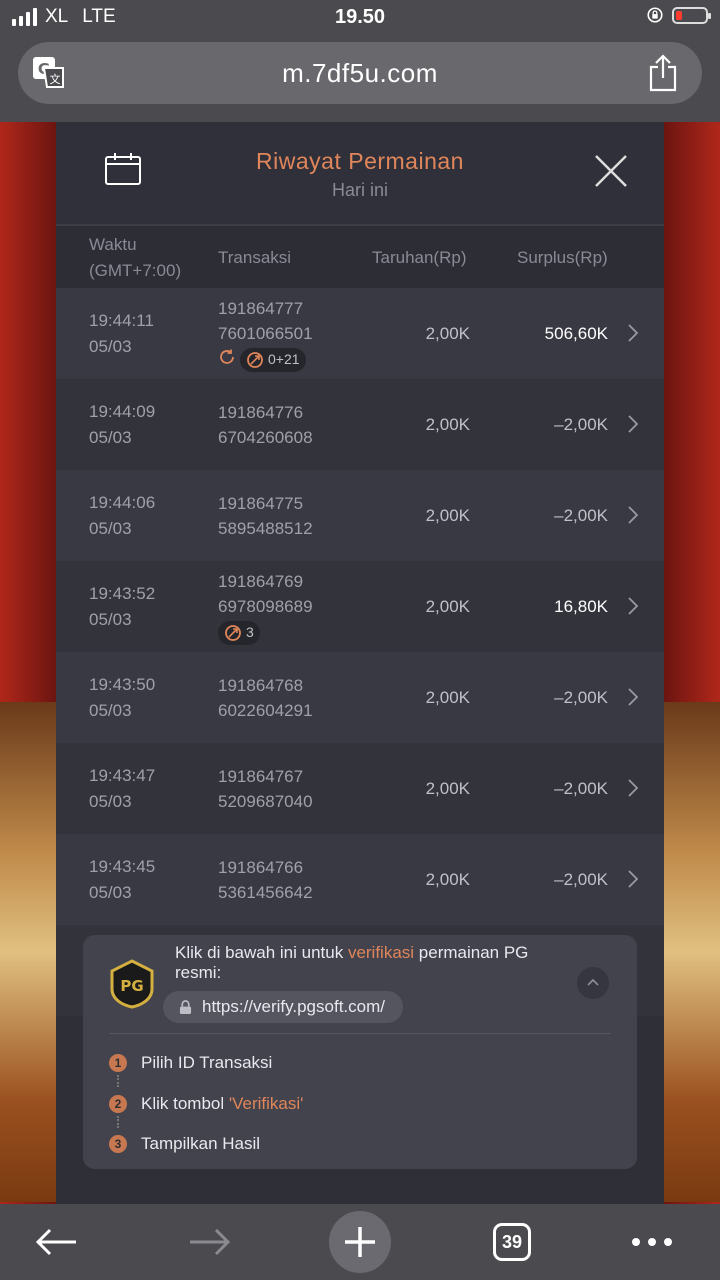  Describe the element at coordinates (122, 684) in the screenshot. I see `row-time: 19:43:50` at that location.